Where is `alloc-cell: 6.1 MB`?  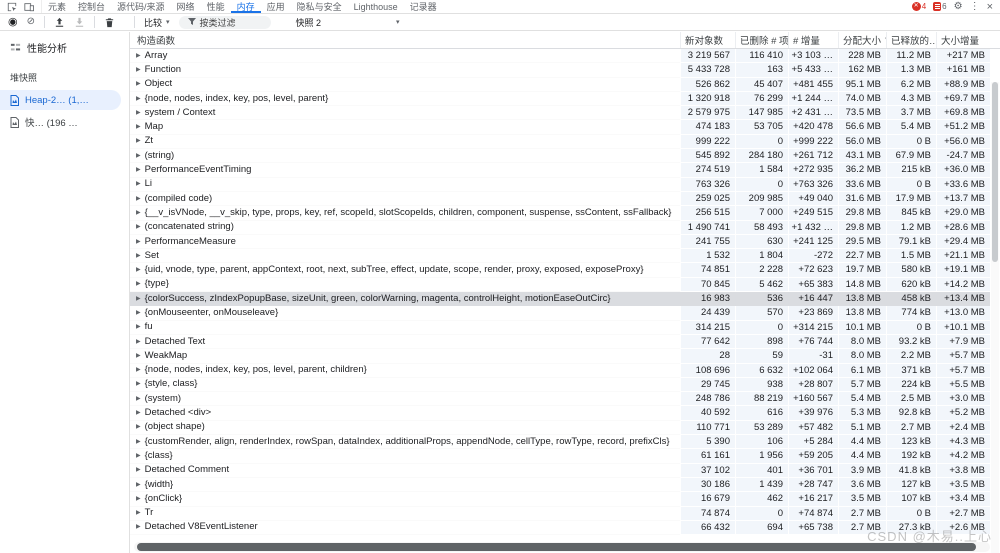
alloc-cell: 6.1 MB is located at coordinates (862, 370).